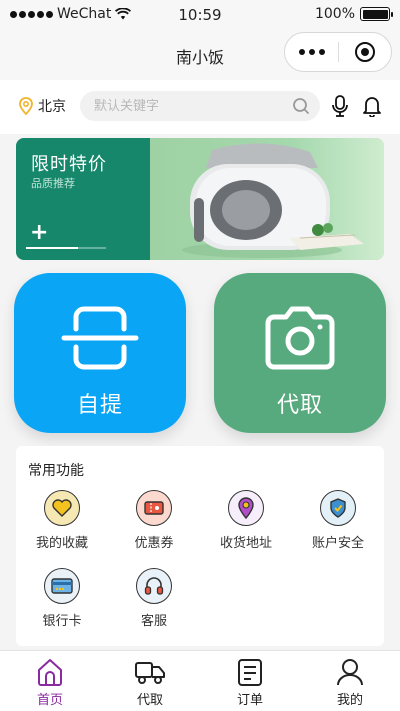 The height and width of the screenshot is (711, 400). Describe the element at coordinates (100, 338) in the screenshot. I see `scan-icon` at that location.